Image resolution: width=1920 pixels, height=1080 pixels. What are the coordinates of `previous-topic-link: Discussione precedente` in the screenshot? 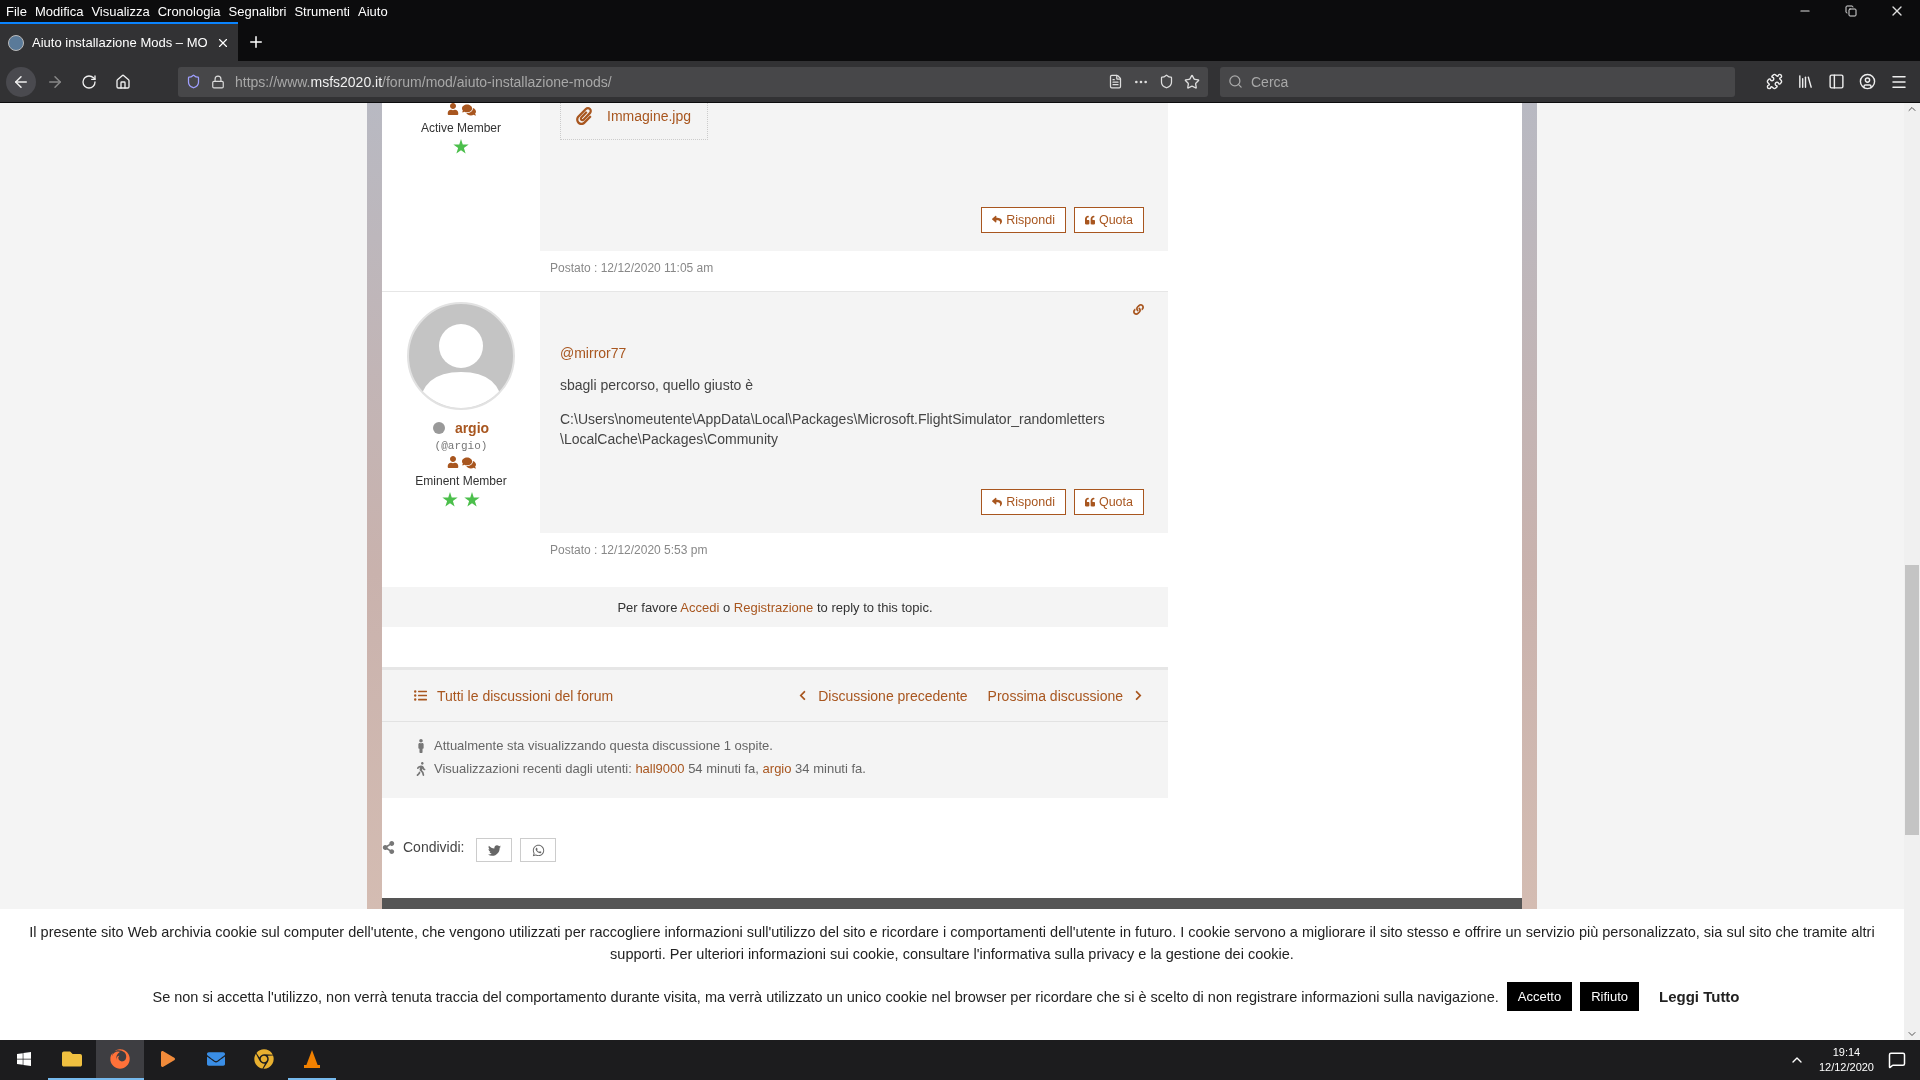 It's located at (882, 695).